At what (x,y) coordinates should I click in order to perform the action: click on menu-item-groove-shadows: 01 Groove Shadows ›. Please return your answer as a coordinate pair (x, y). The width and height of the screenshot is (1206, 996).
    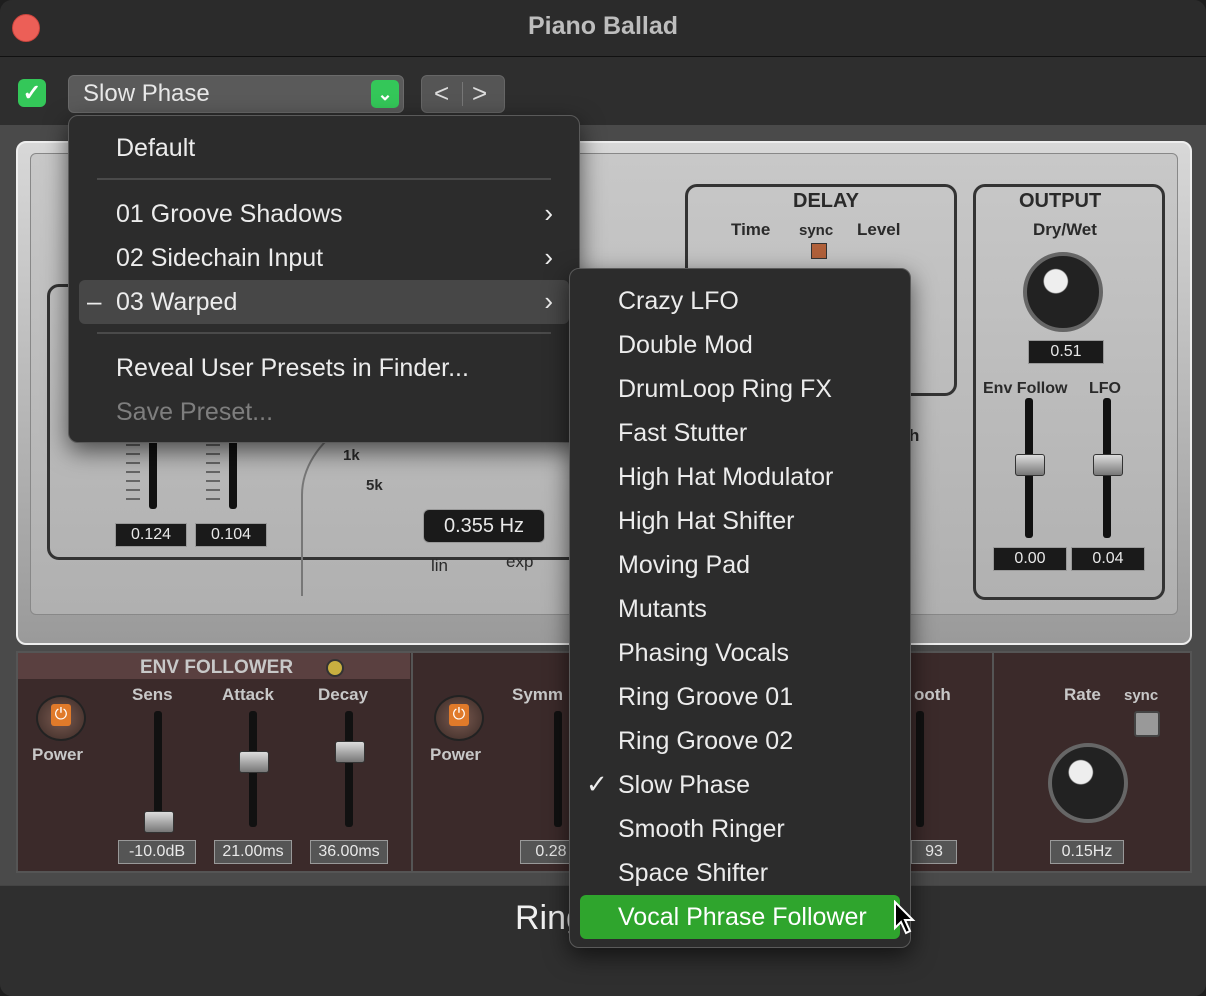
    Looking at the image, I should click on (324, 214).